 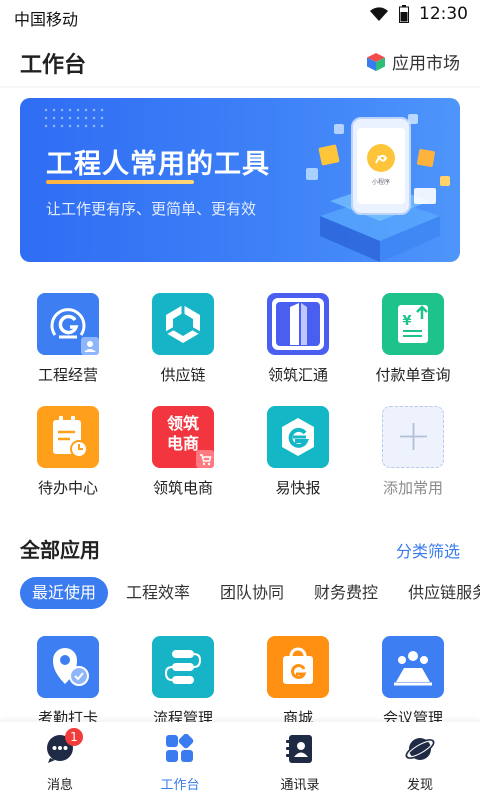 What do you see at coordinates (379, 14) in the screenshot?
I see `wifi-icon` at bounding box center [379, 14].